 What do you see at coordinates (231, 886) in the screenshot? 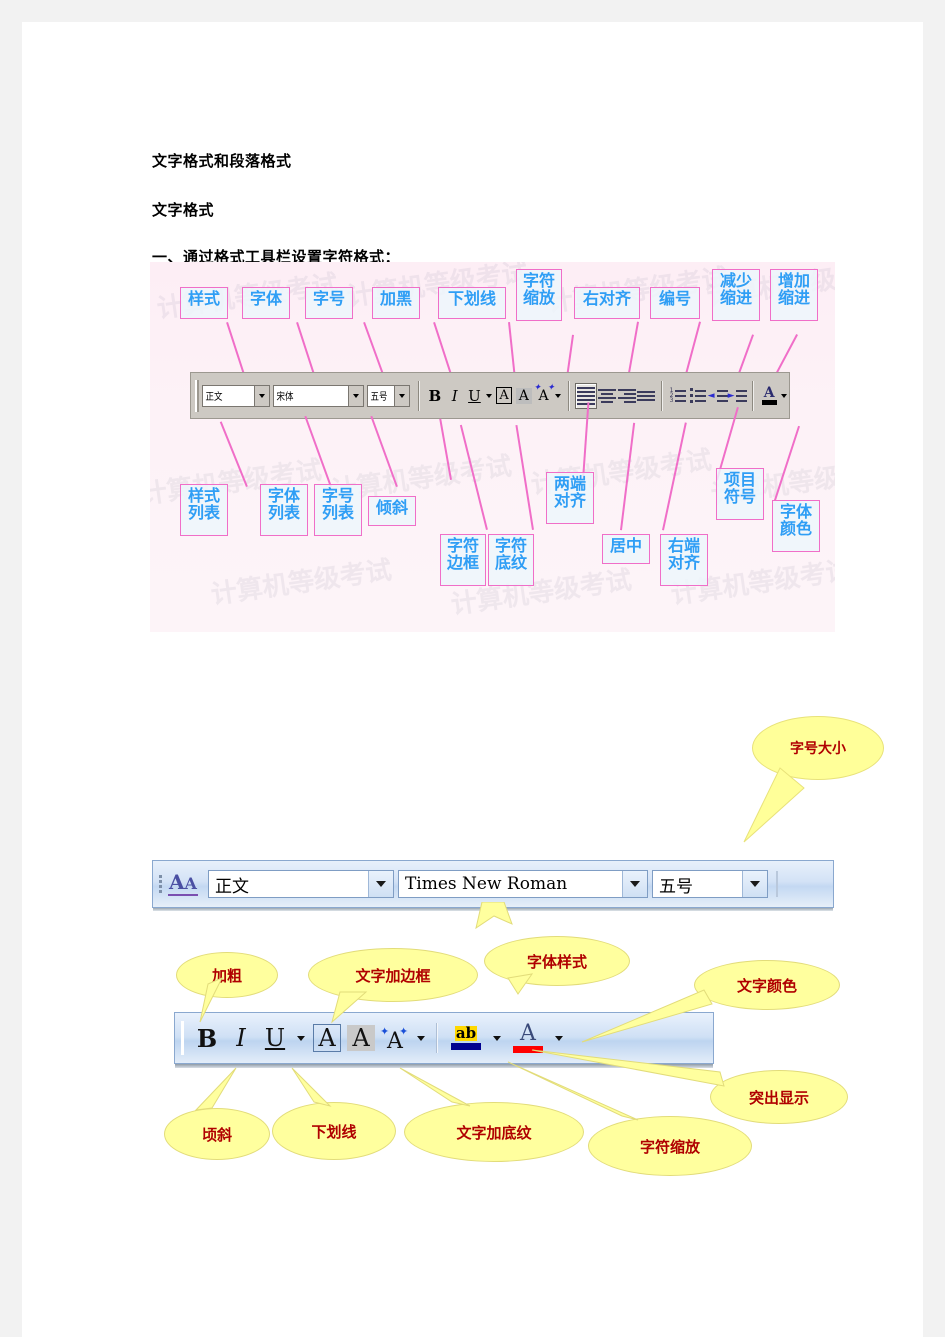
I see `style-select-value: 正文` at bounding box center [231, 886].